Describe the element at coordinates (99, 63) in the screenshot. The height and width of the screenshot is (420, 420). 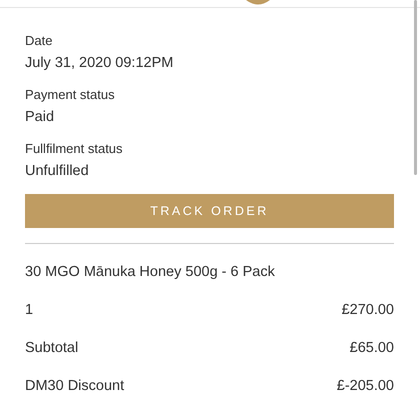
I see `field-value: July 31, 2020 09:12PM` at that location.